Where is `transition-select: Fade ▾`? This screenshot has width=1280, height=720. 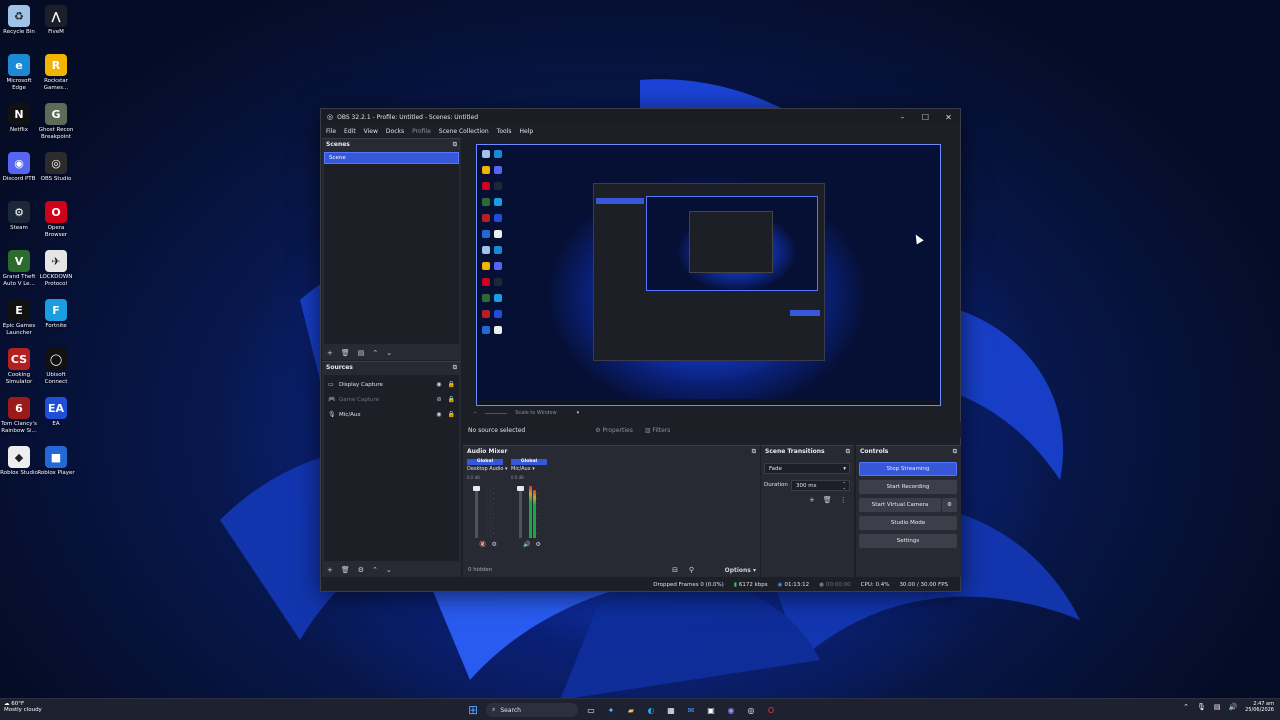
transition-select: Fade ▾ is located at coordinates (807, 468).